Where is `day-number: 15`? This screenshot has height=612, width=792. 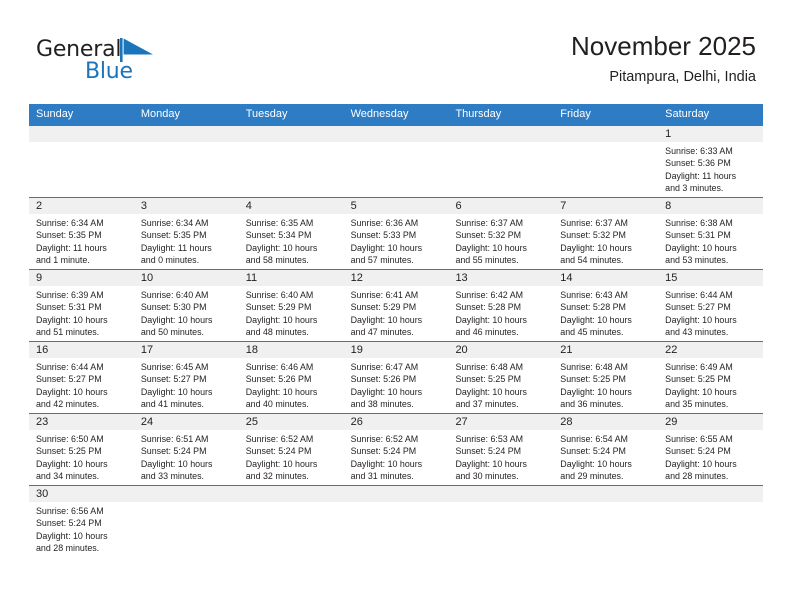
day-number: 15 is located at coordinates (711, 278).